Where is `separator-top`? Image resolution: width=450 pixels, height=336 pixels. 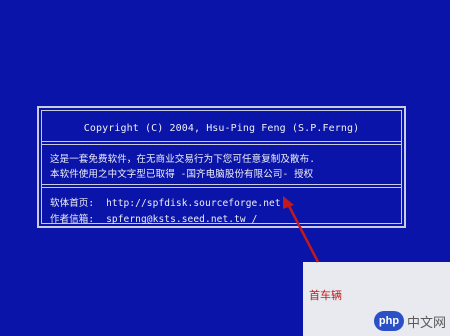 separator-top is located at coordinates (221, 143).